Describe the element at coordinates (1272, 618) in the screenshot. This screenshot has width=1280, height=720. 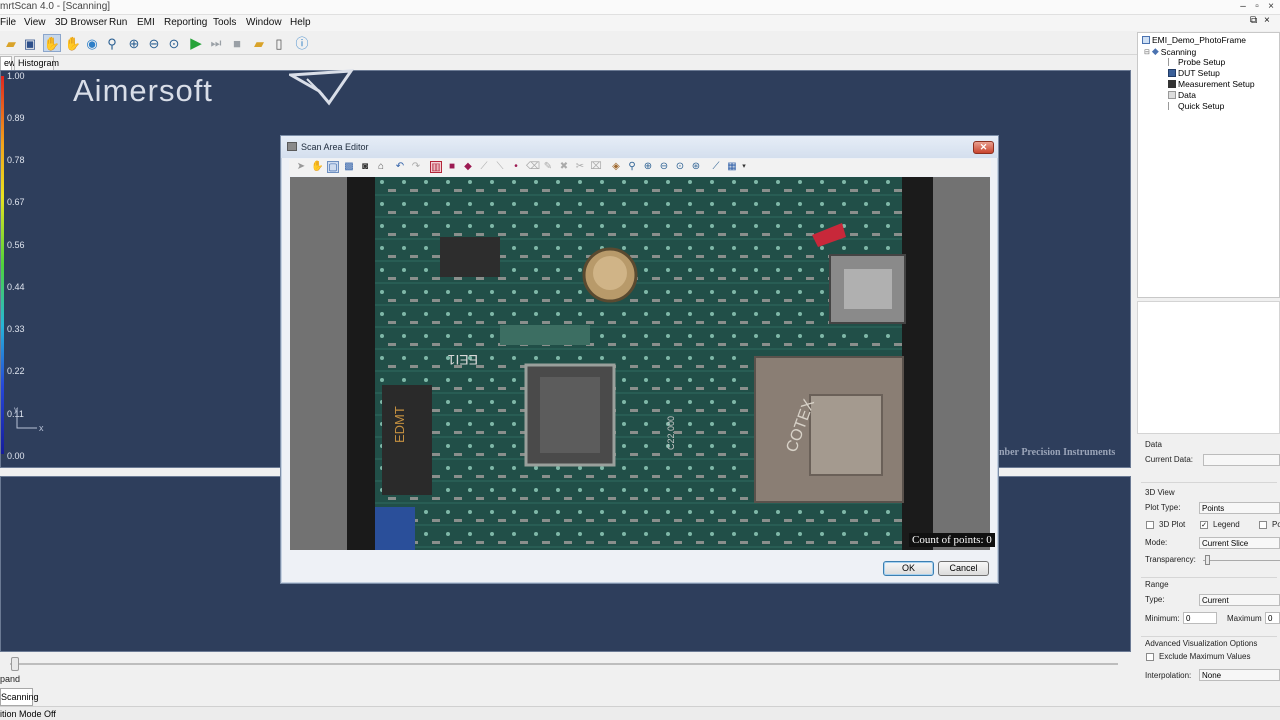
I see `maximum-field: 0` at that location.